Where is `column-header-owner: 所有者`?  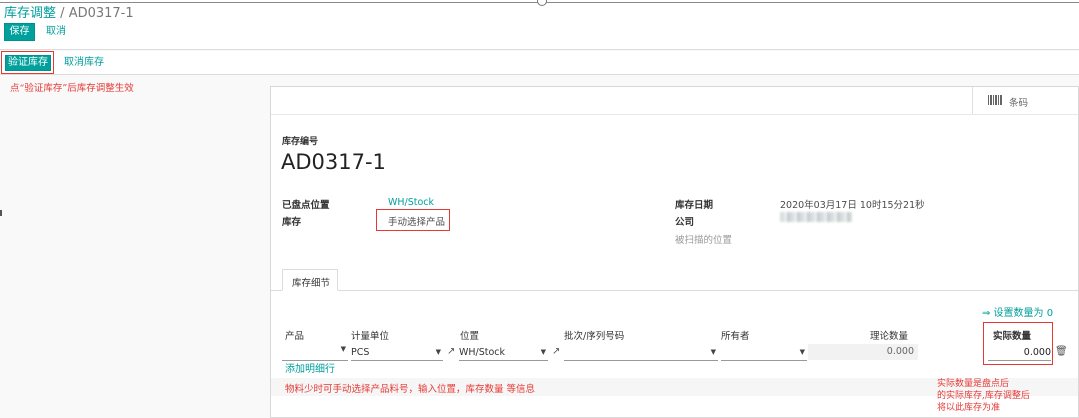 column-header-owner: 所有者 is located at coordinates (735, 335).